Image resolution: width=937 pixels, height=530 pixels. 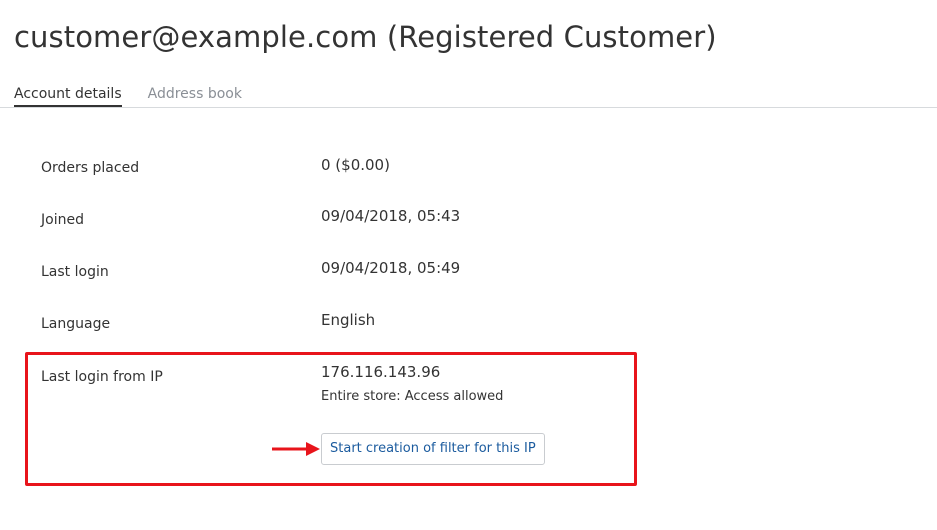 I want to click on language-value: English, so click(x=348, y=320).